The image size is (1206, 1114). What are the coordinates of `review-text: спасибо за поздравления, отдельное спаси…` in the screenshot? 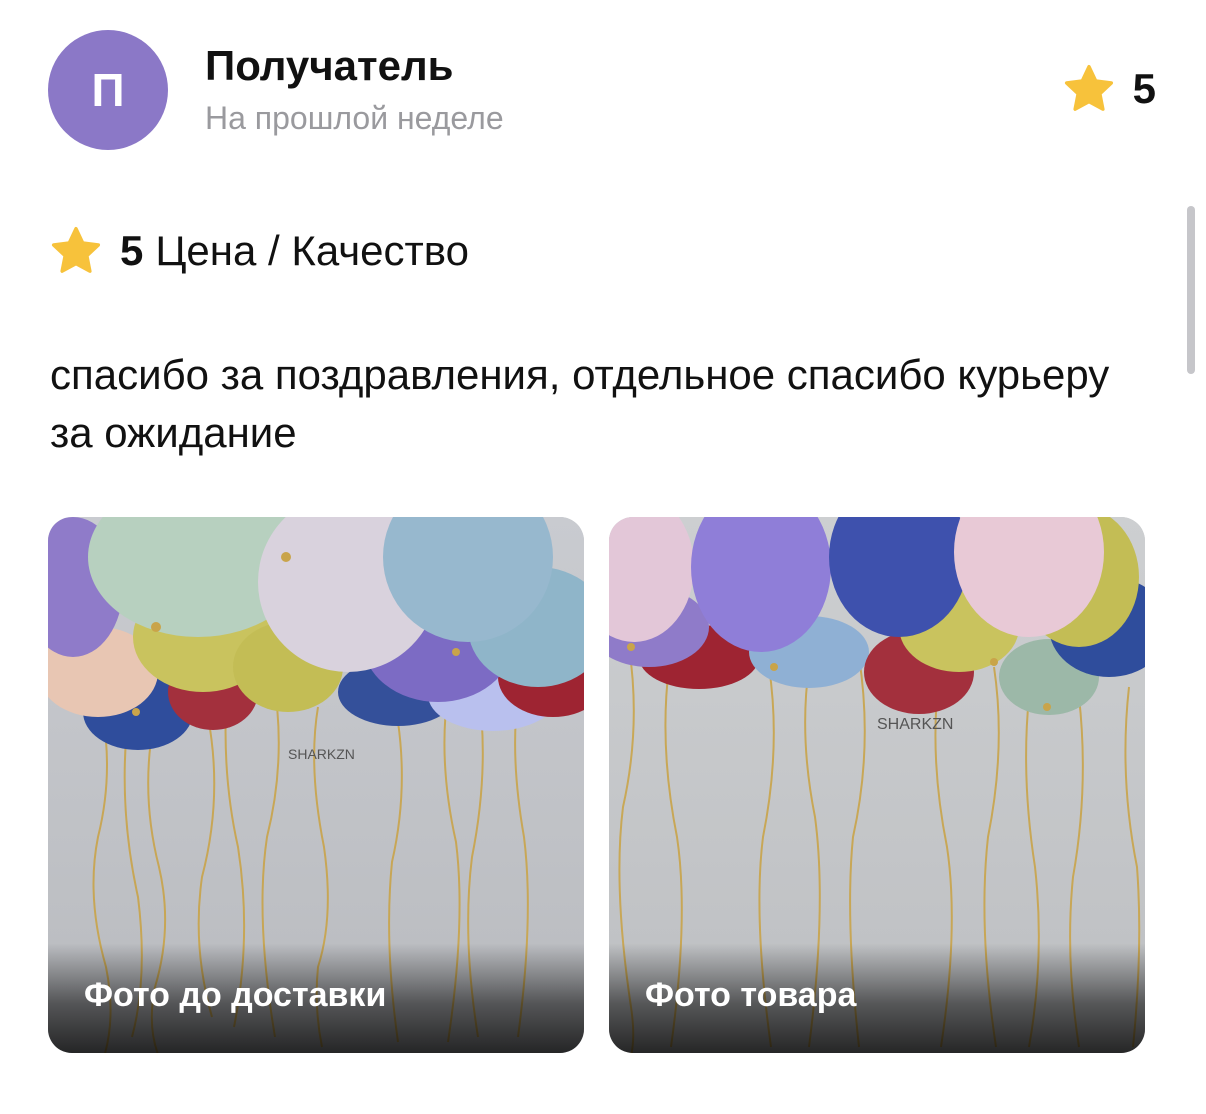 It's located at (580, 403).